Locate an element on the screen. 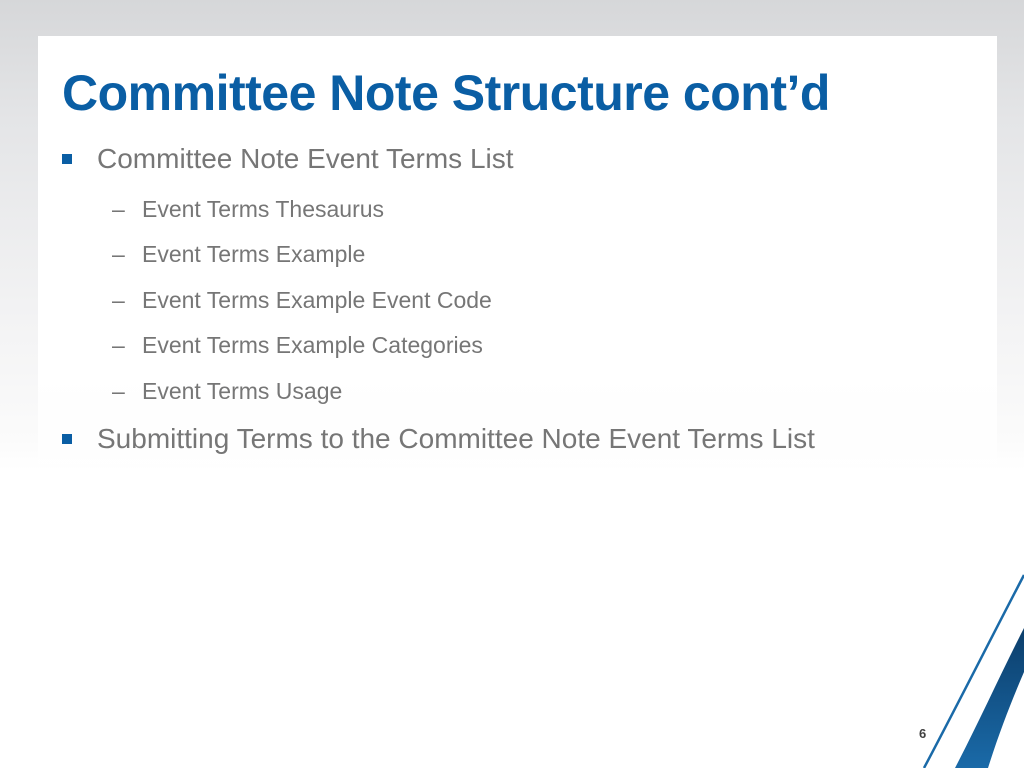 This screenshot has height=768, width=1024. sub-bullet-text: Event Terms Thesaurus is located at coordinates (263, 209).